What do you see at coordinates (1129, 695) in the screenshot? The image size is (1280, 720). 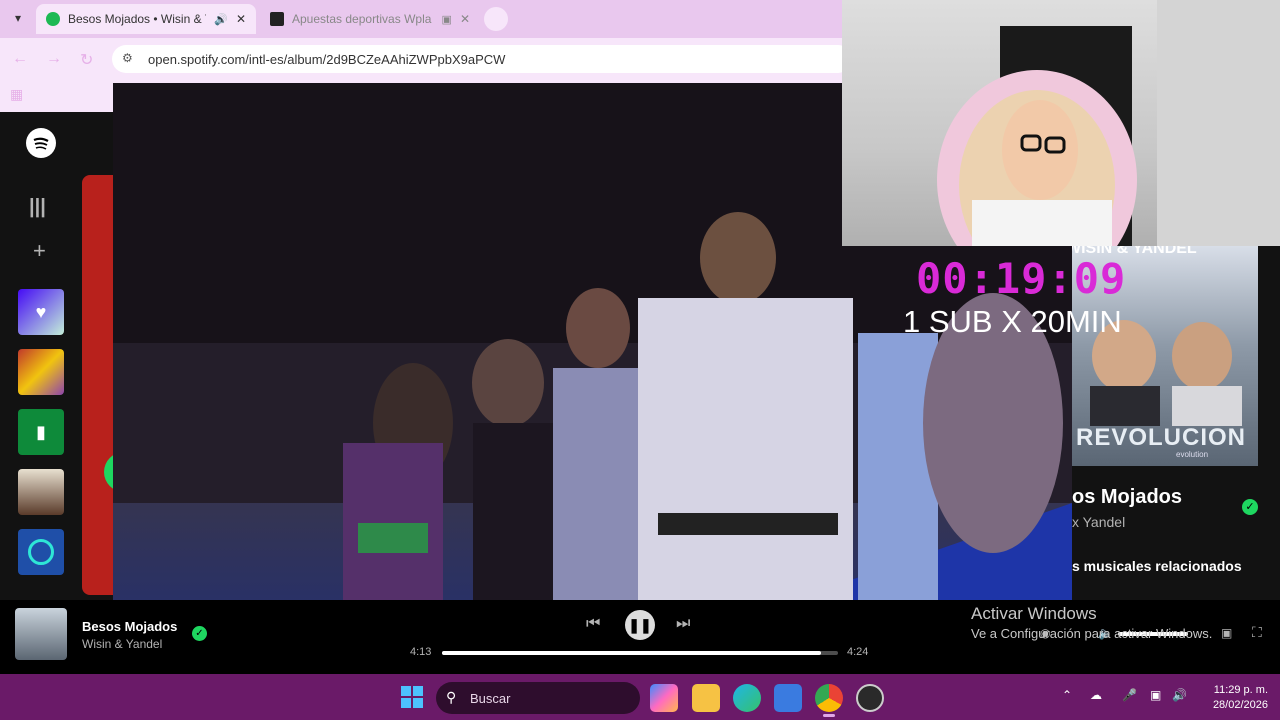 I see `microphone-icon: 🎤` at bounding box center [1129, 695].